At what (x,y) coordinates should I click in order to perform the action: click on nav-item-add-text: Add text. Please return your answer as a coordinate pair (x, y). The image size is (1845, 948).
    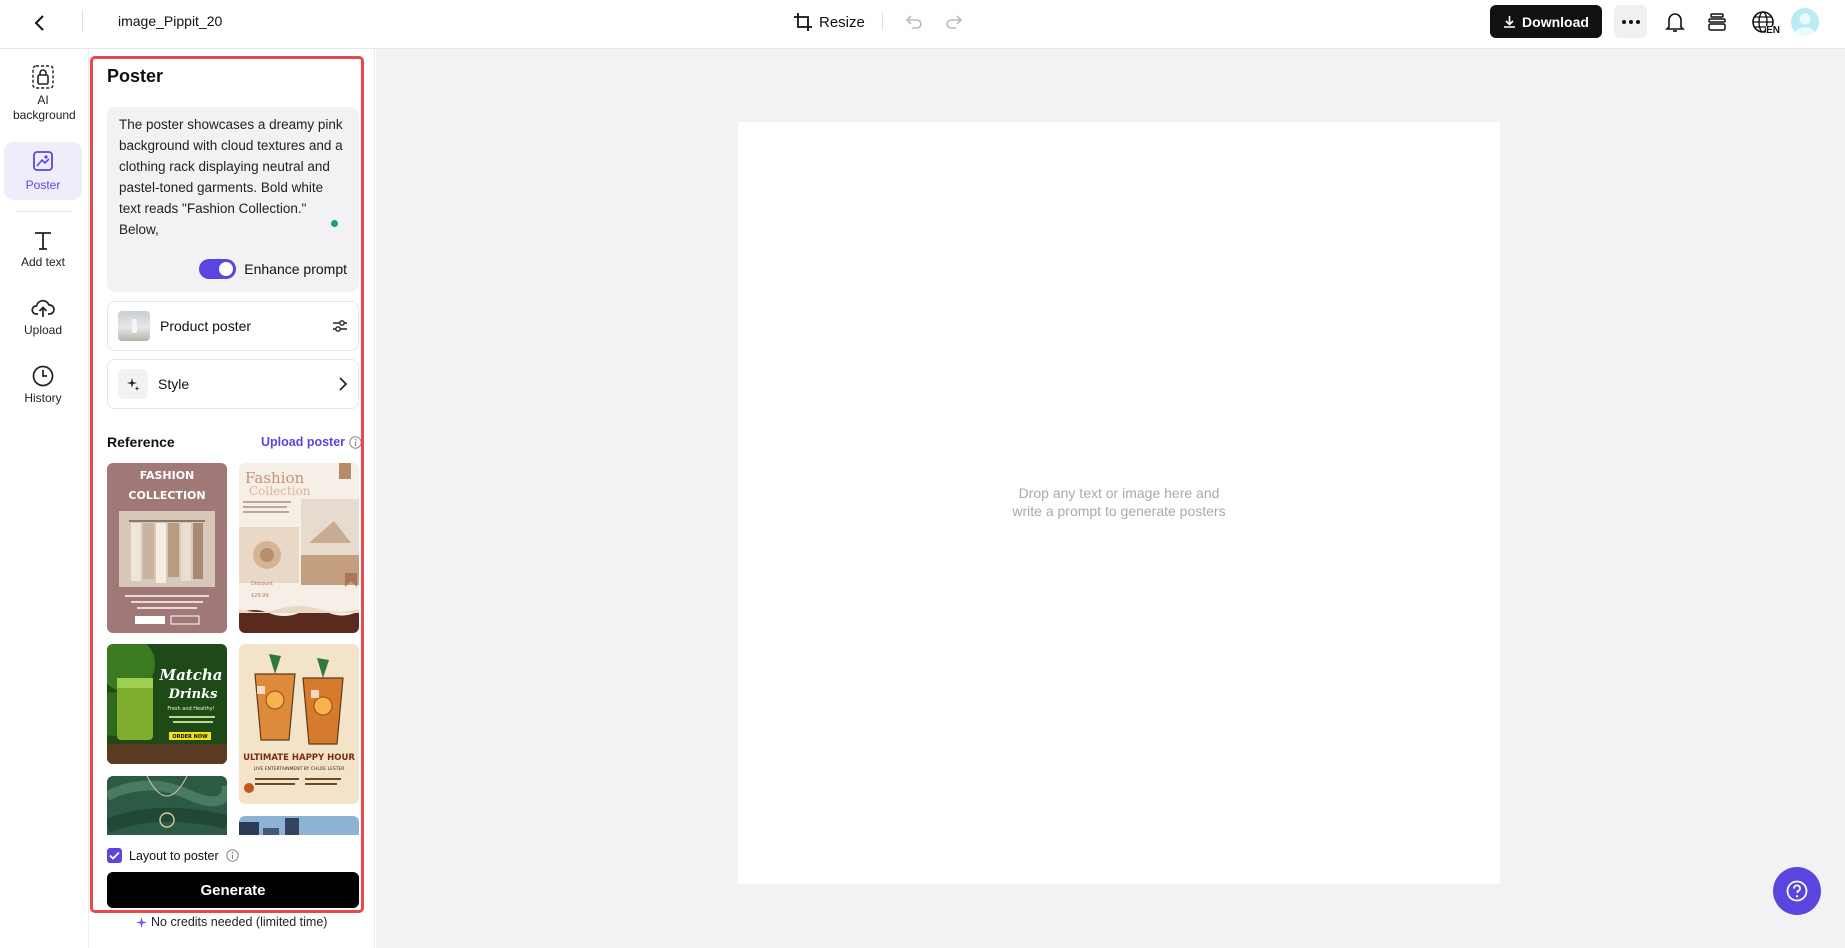
    Looking at the image, I should click on (43, 254).